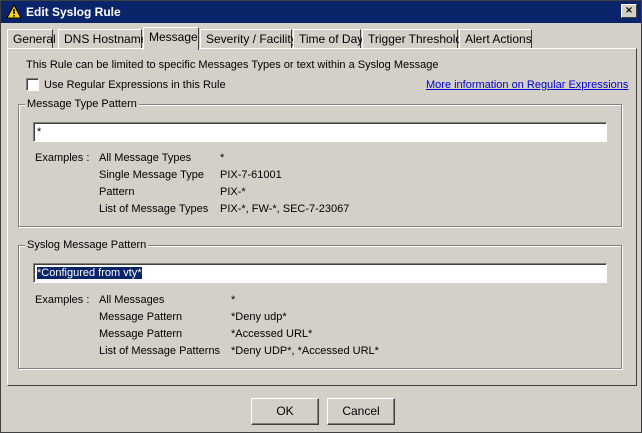 Image resolution: width=642 pixels, height=433 pixels. Describe the element at coordinates (31, 39) in the screenshot. I see `tab-general: General` at that location.